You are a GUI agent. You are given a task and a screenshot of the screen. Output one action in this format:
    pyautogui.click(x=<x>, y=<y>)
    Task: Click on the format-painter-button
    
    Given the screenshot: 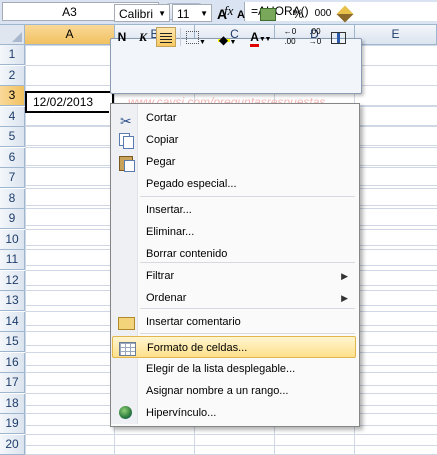 What is the action you would take?
    pyautogui.click(x=345, y=14)
    